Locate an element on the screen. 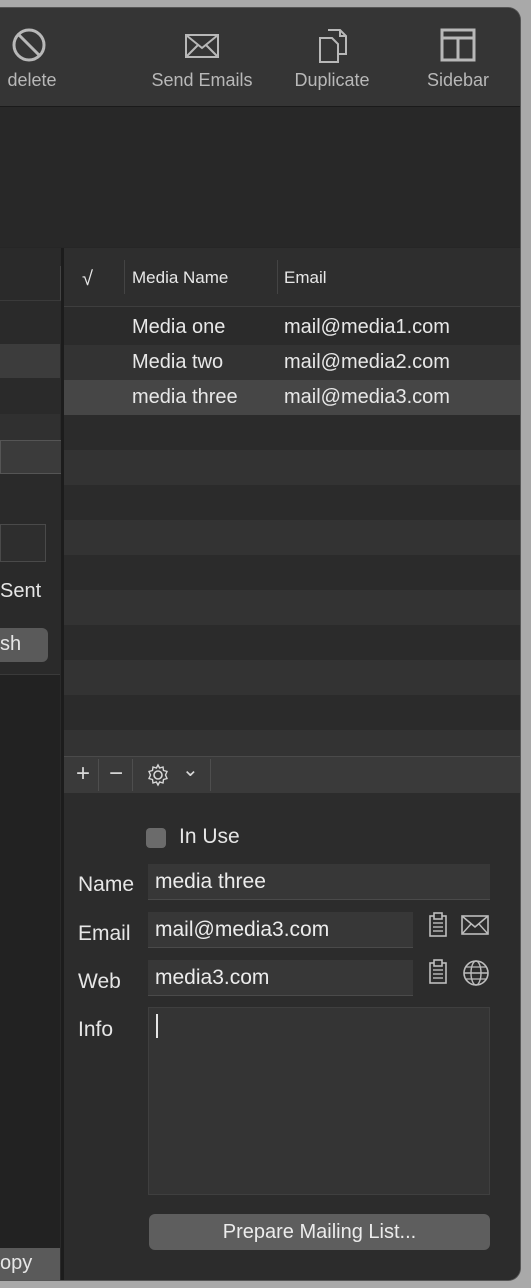 This screenshot has width=531, height=1288. in-use-checkbox is located at coordinates (156, 838).